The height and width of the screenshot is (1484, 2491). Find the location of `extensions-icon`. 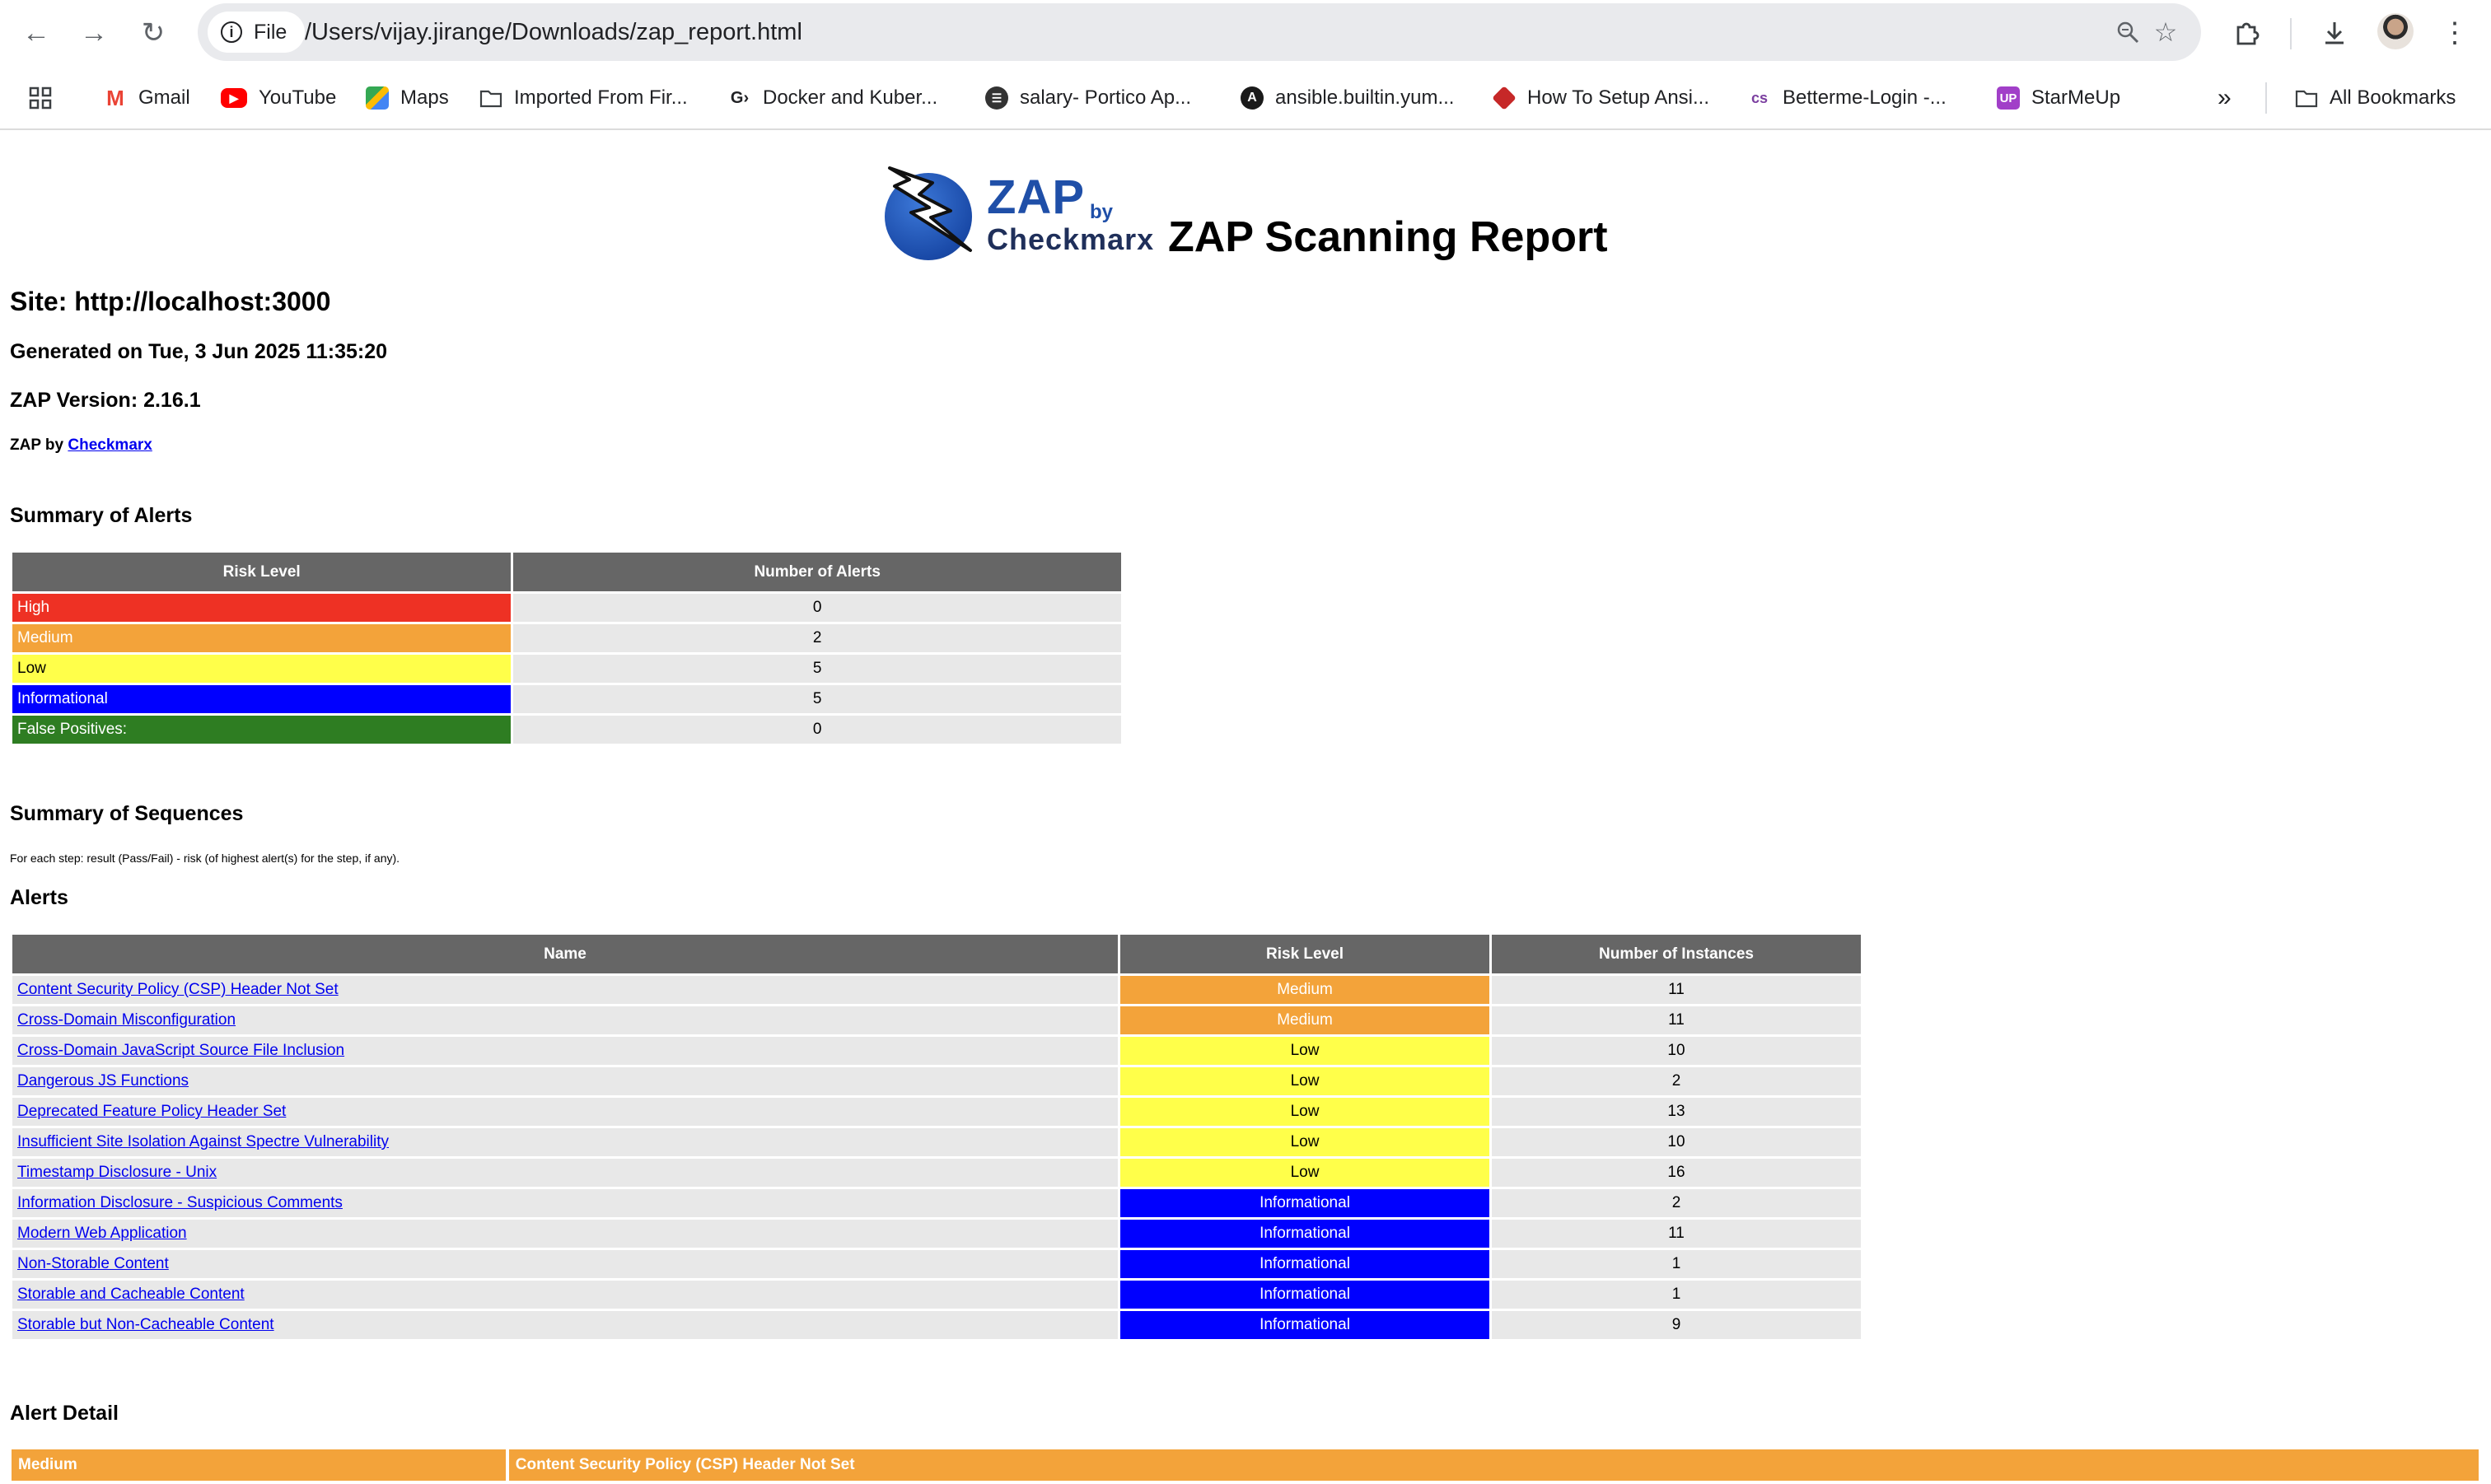

extensions-icon is located at coordinates (2248, 33).